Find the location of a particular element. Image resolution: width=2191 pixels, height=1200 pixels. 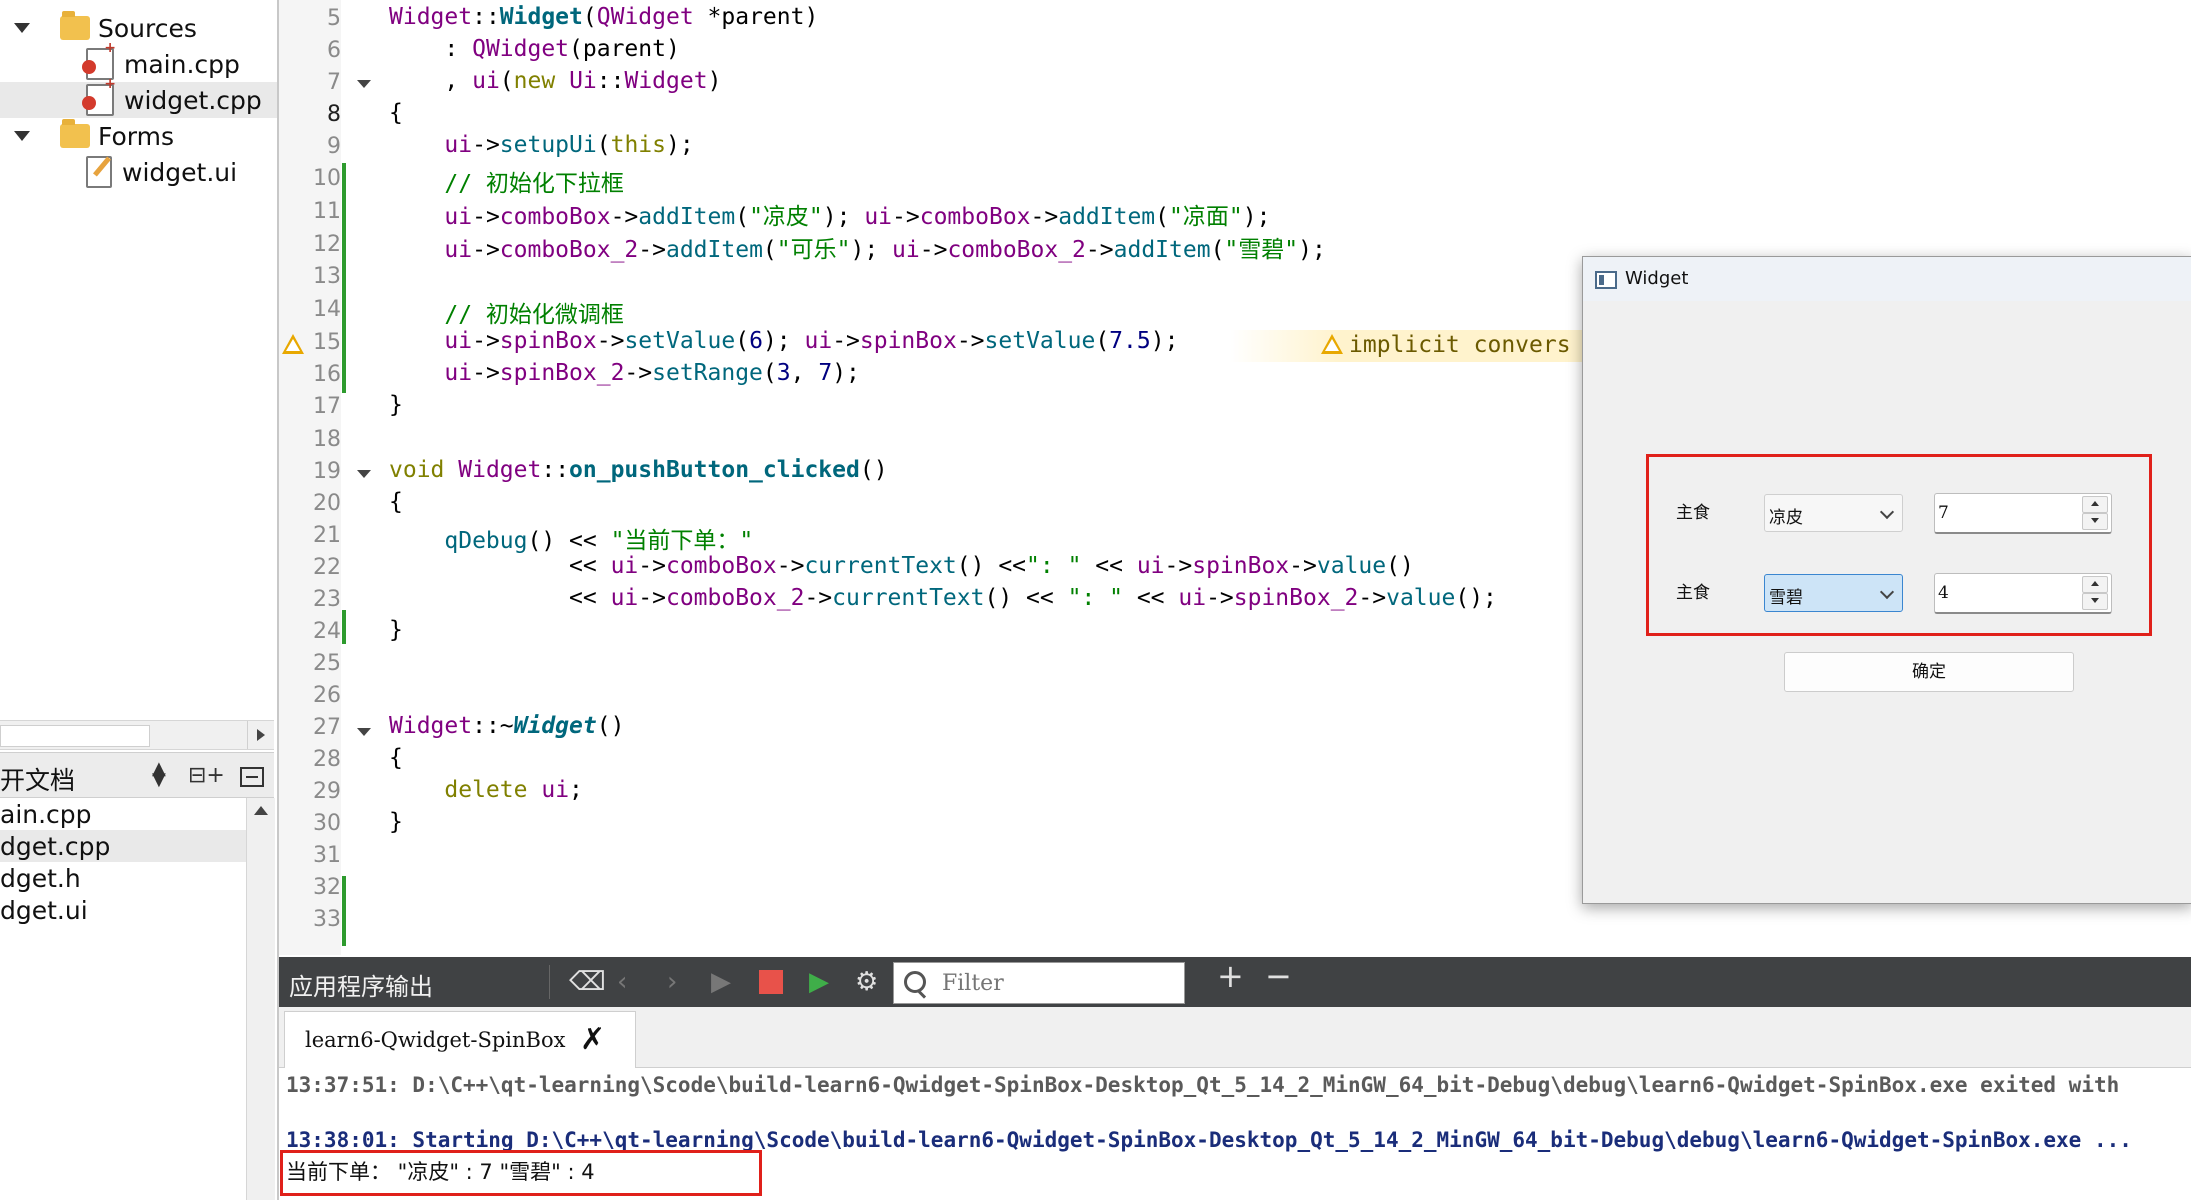

stop-icon is located at coordinates (771, 982).